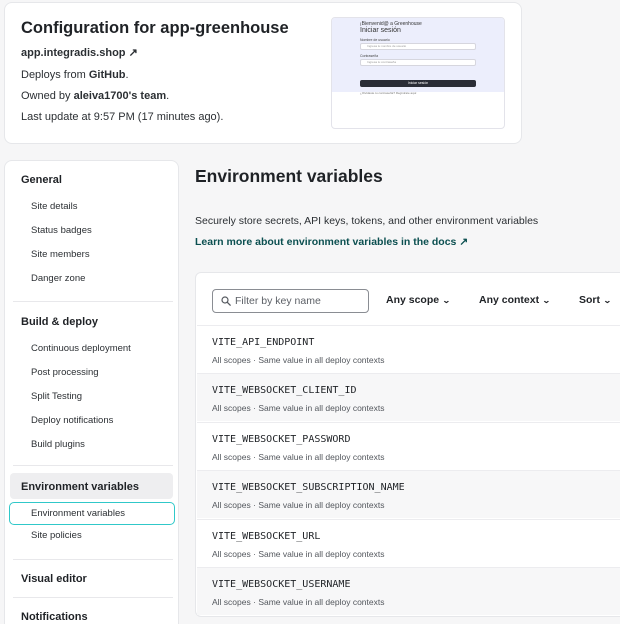  What do you see at coordinates (79, 52) in the screenshot?
I see `site-url-link: app.integradis.shop ↗` at bounding box center [79, 52].